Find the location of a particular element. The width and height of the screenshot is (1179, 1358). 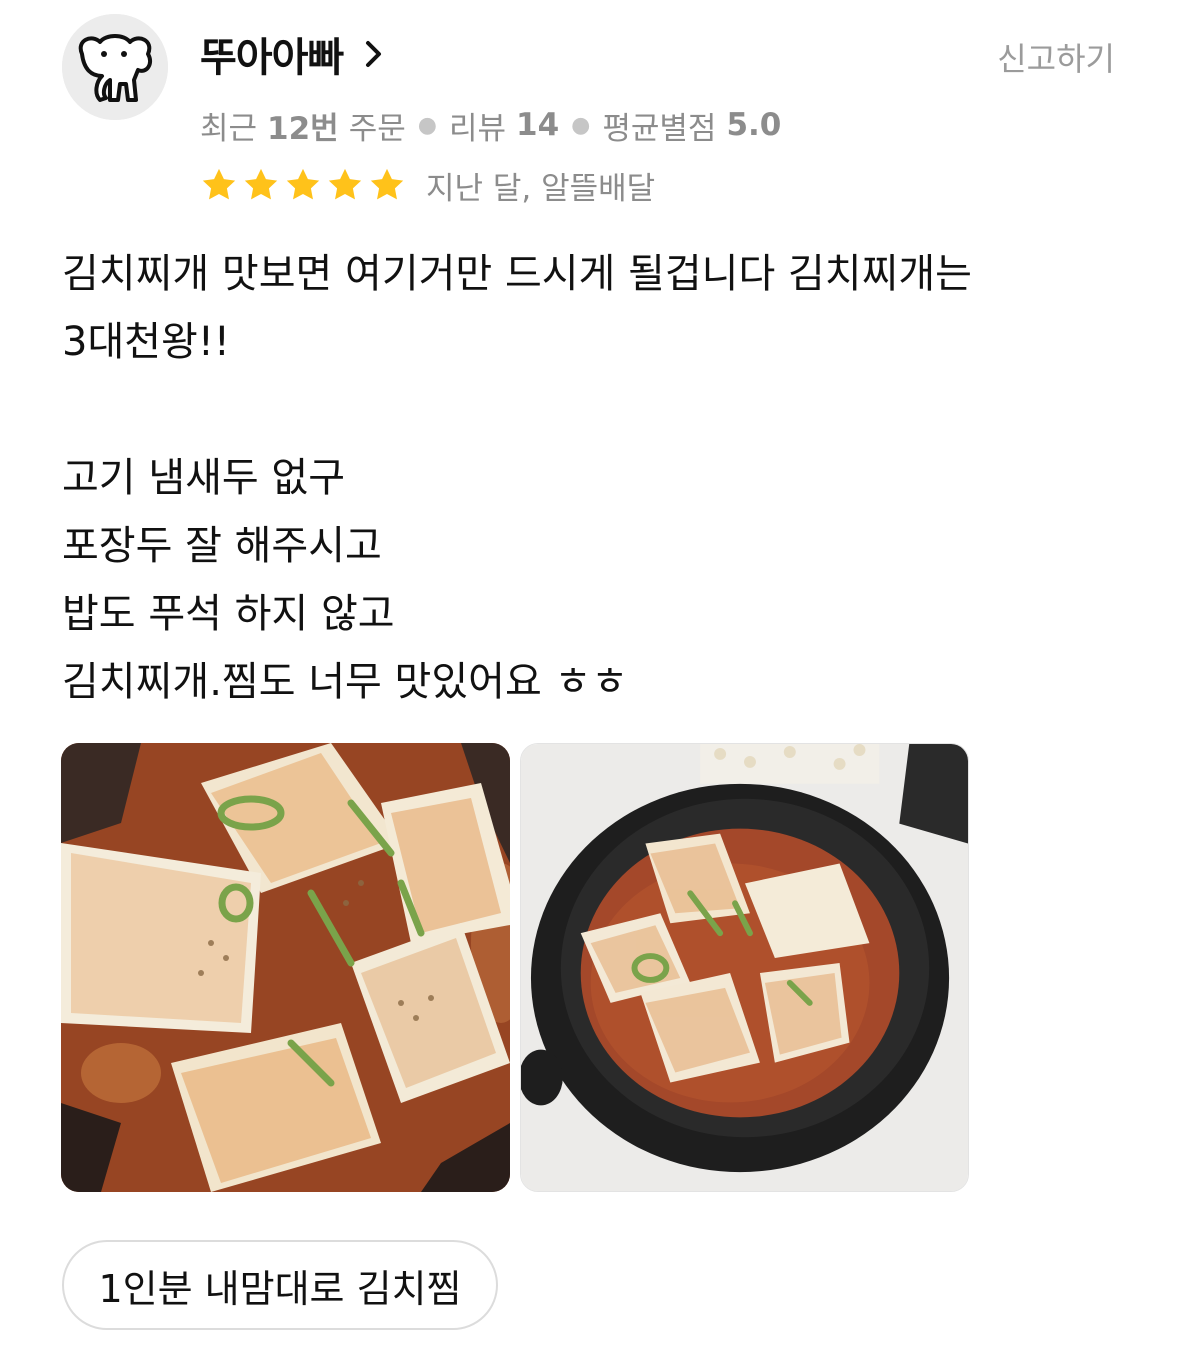

review-line: 김치찌개 맛보면 여기거만 드시게 될겁니다 김치찌개는 is located at coordinates (517, 274).